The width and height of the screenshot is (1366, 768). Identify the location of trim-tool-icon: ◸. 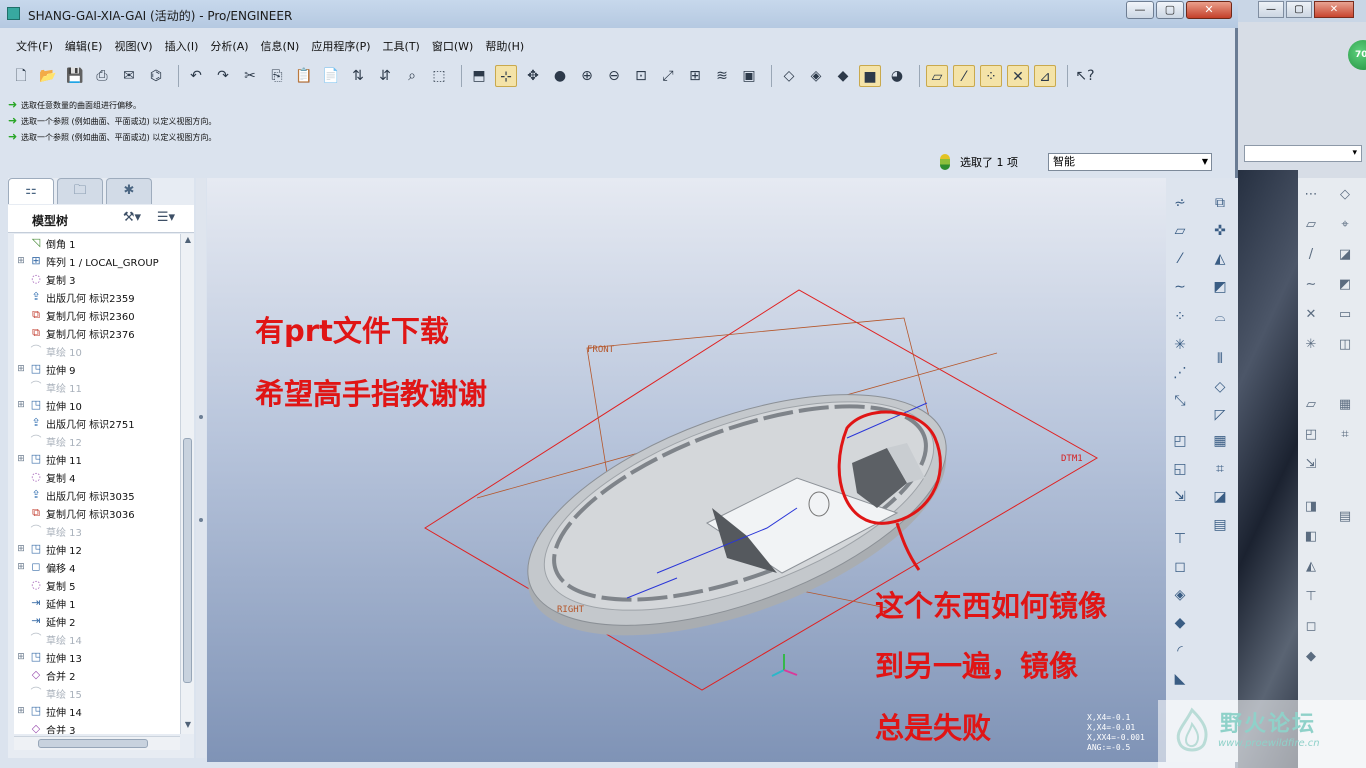
(1220, 415).